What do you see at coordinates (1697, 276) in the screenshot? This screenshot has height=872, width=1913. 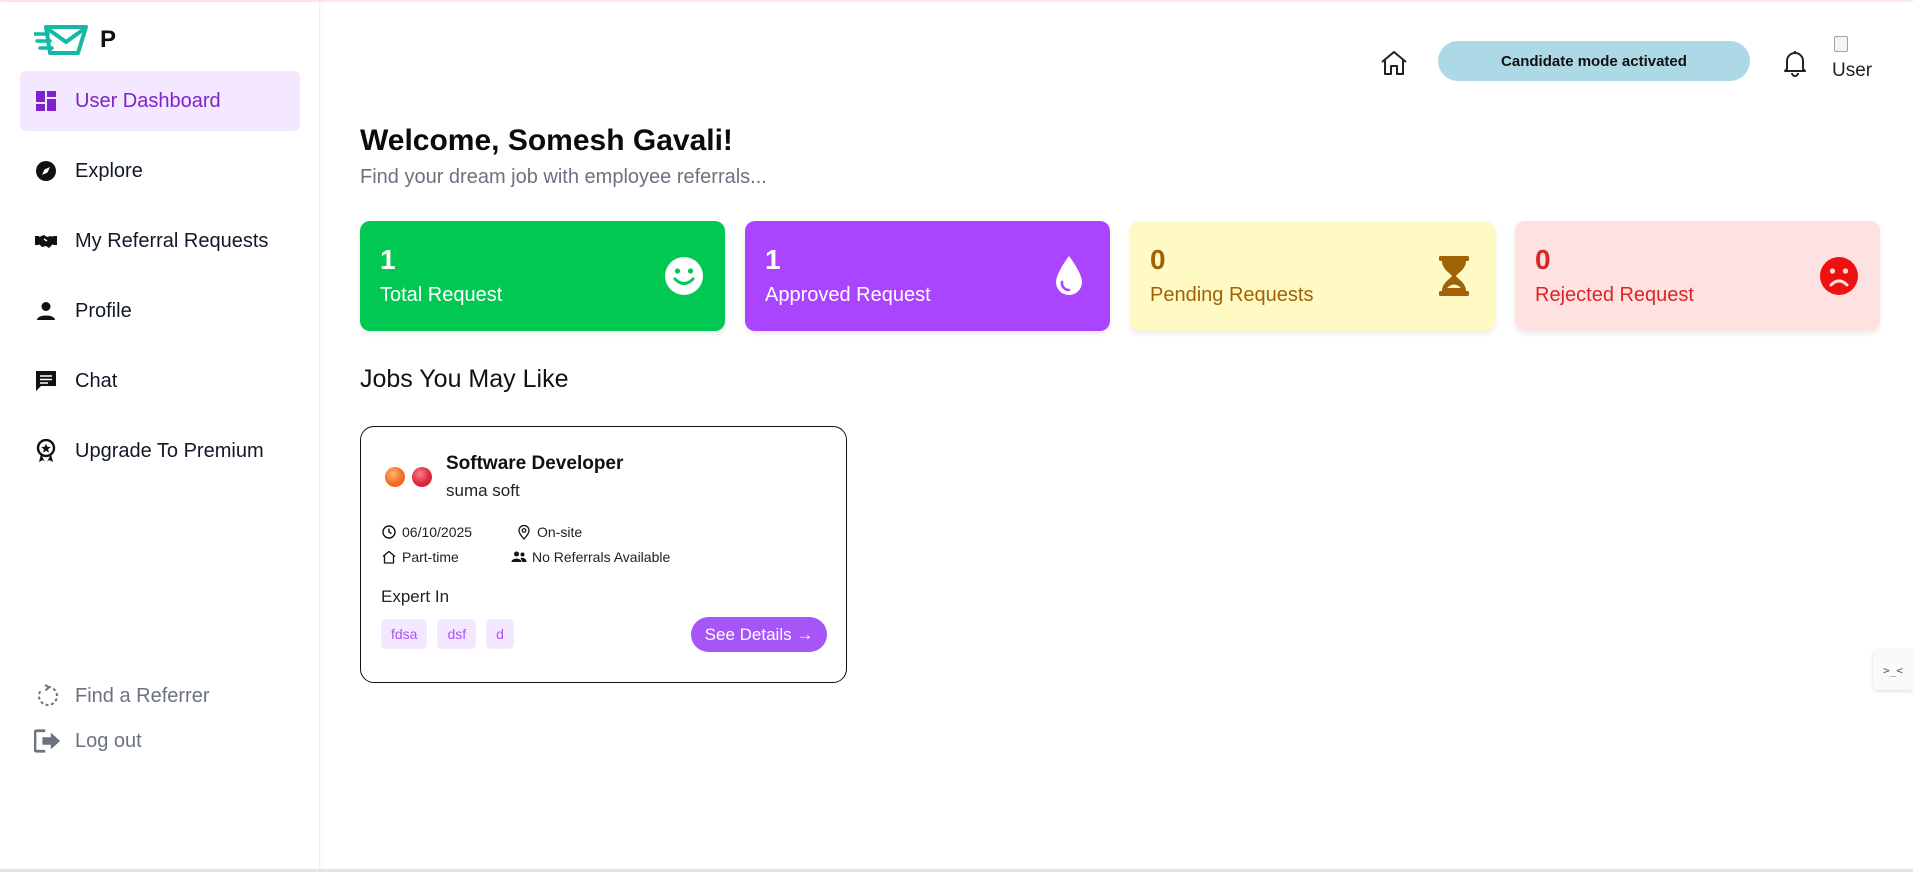 I see `stat-card-rejected-request: 0 Rejected Request` at bounding box center [1697, 276].